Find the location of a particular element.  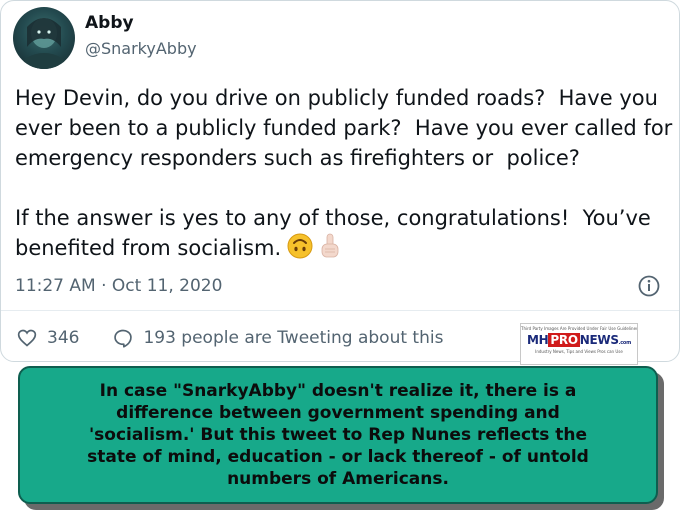

logo-pro: PRO is located at coordinates (564, 340).